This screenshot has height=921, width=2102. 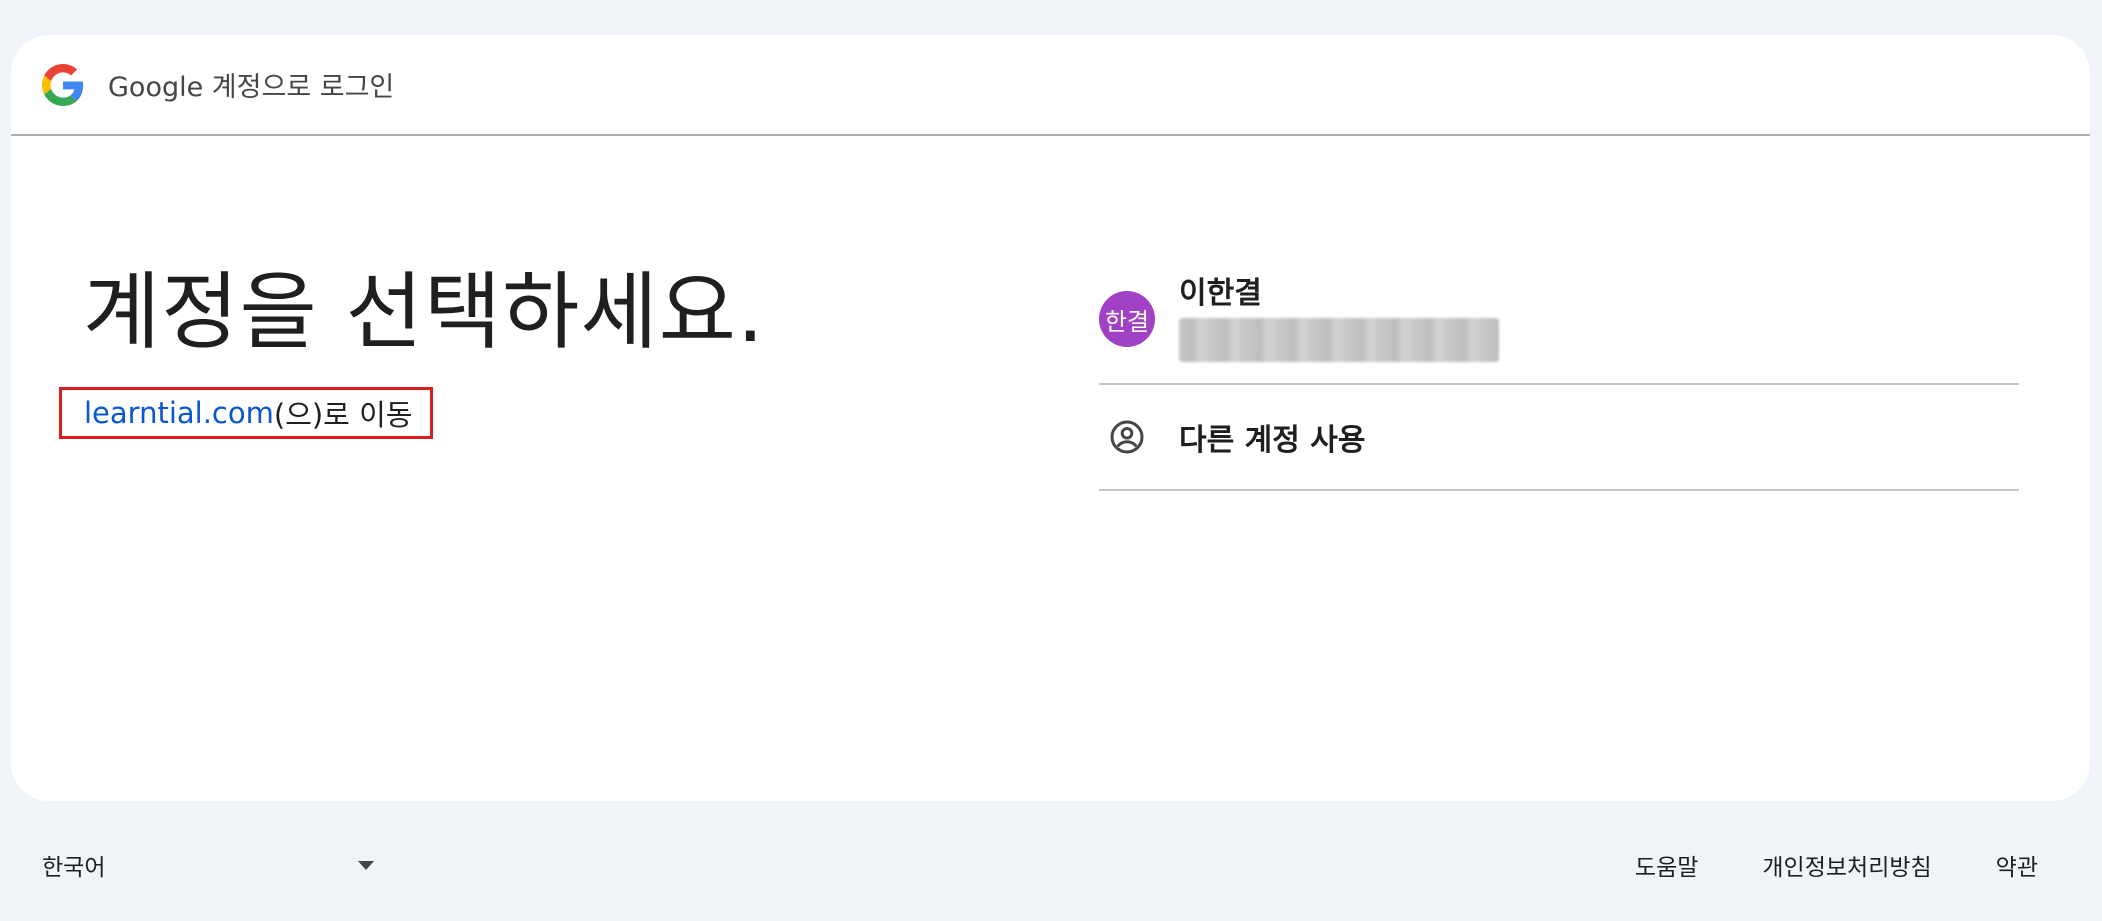 I want to click on account-list: 한결 이한결 다른 계정 사용, so click(x=1559, y=379).